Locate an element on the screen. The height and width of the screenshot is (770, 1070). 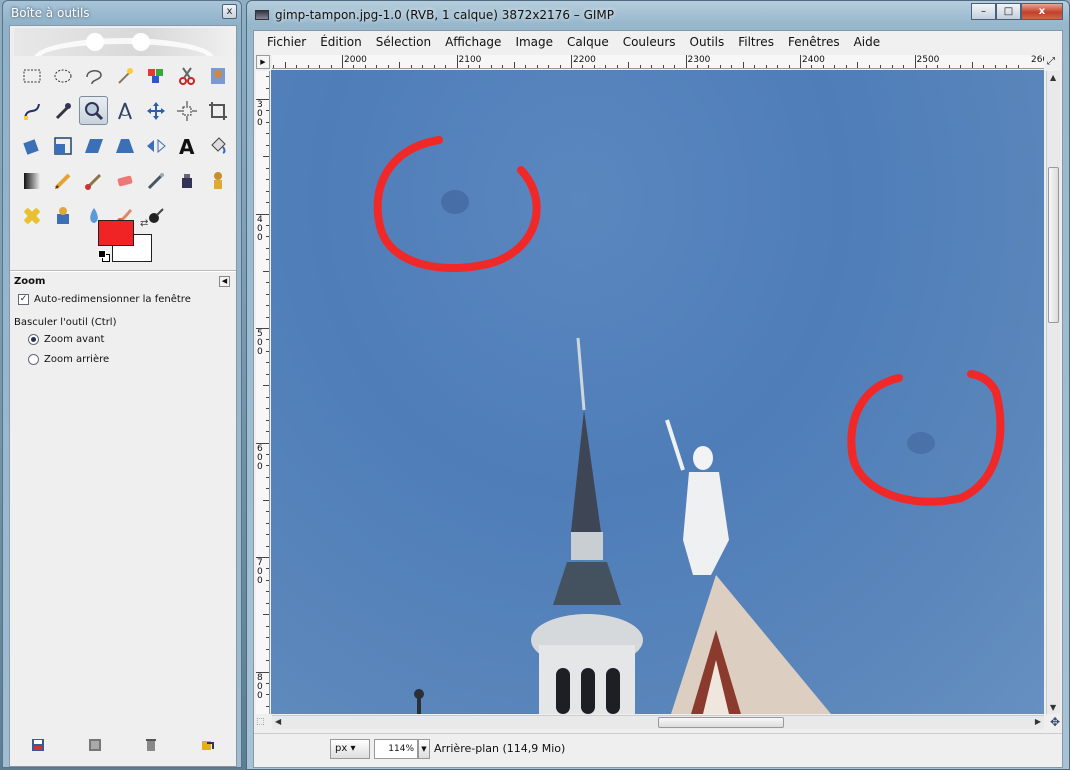
zoom-icon is located at coordinates (93, 110).